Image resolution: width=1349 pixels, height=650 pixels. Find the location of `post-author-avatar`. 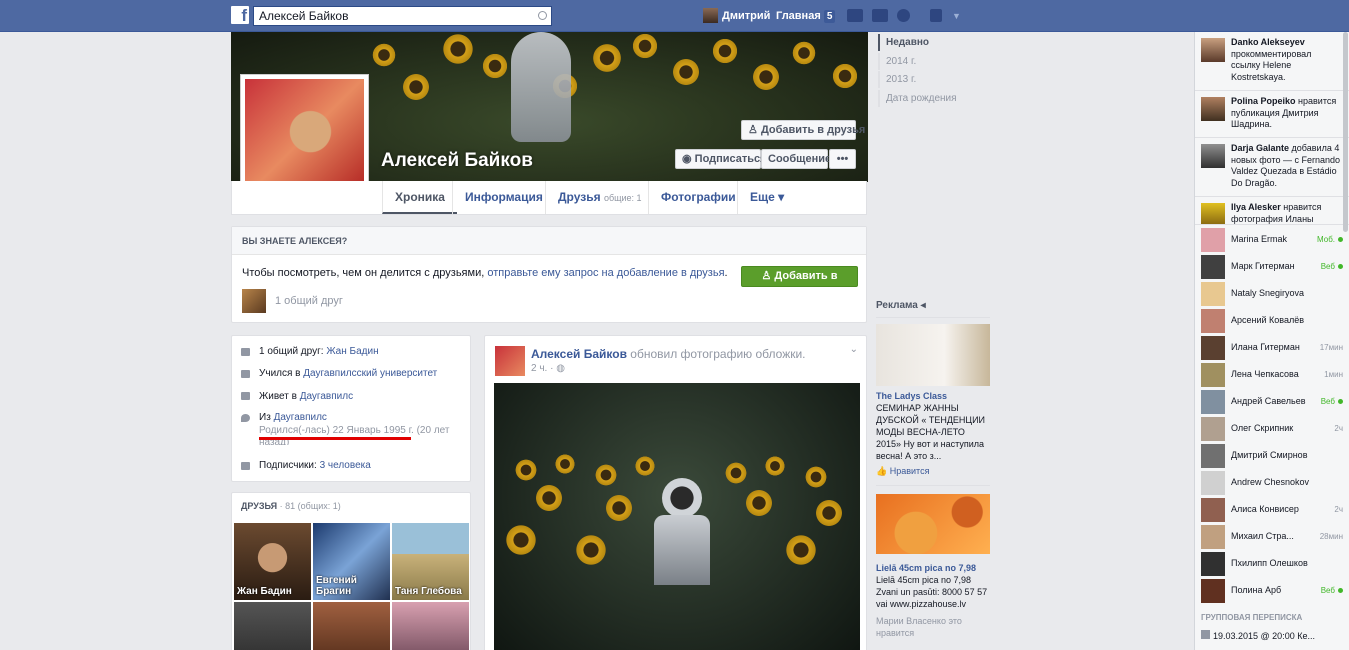

post-author-avatar is located at coordinates (510, 361).